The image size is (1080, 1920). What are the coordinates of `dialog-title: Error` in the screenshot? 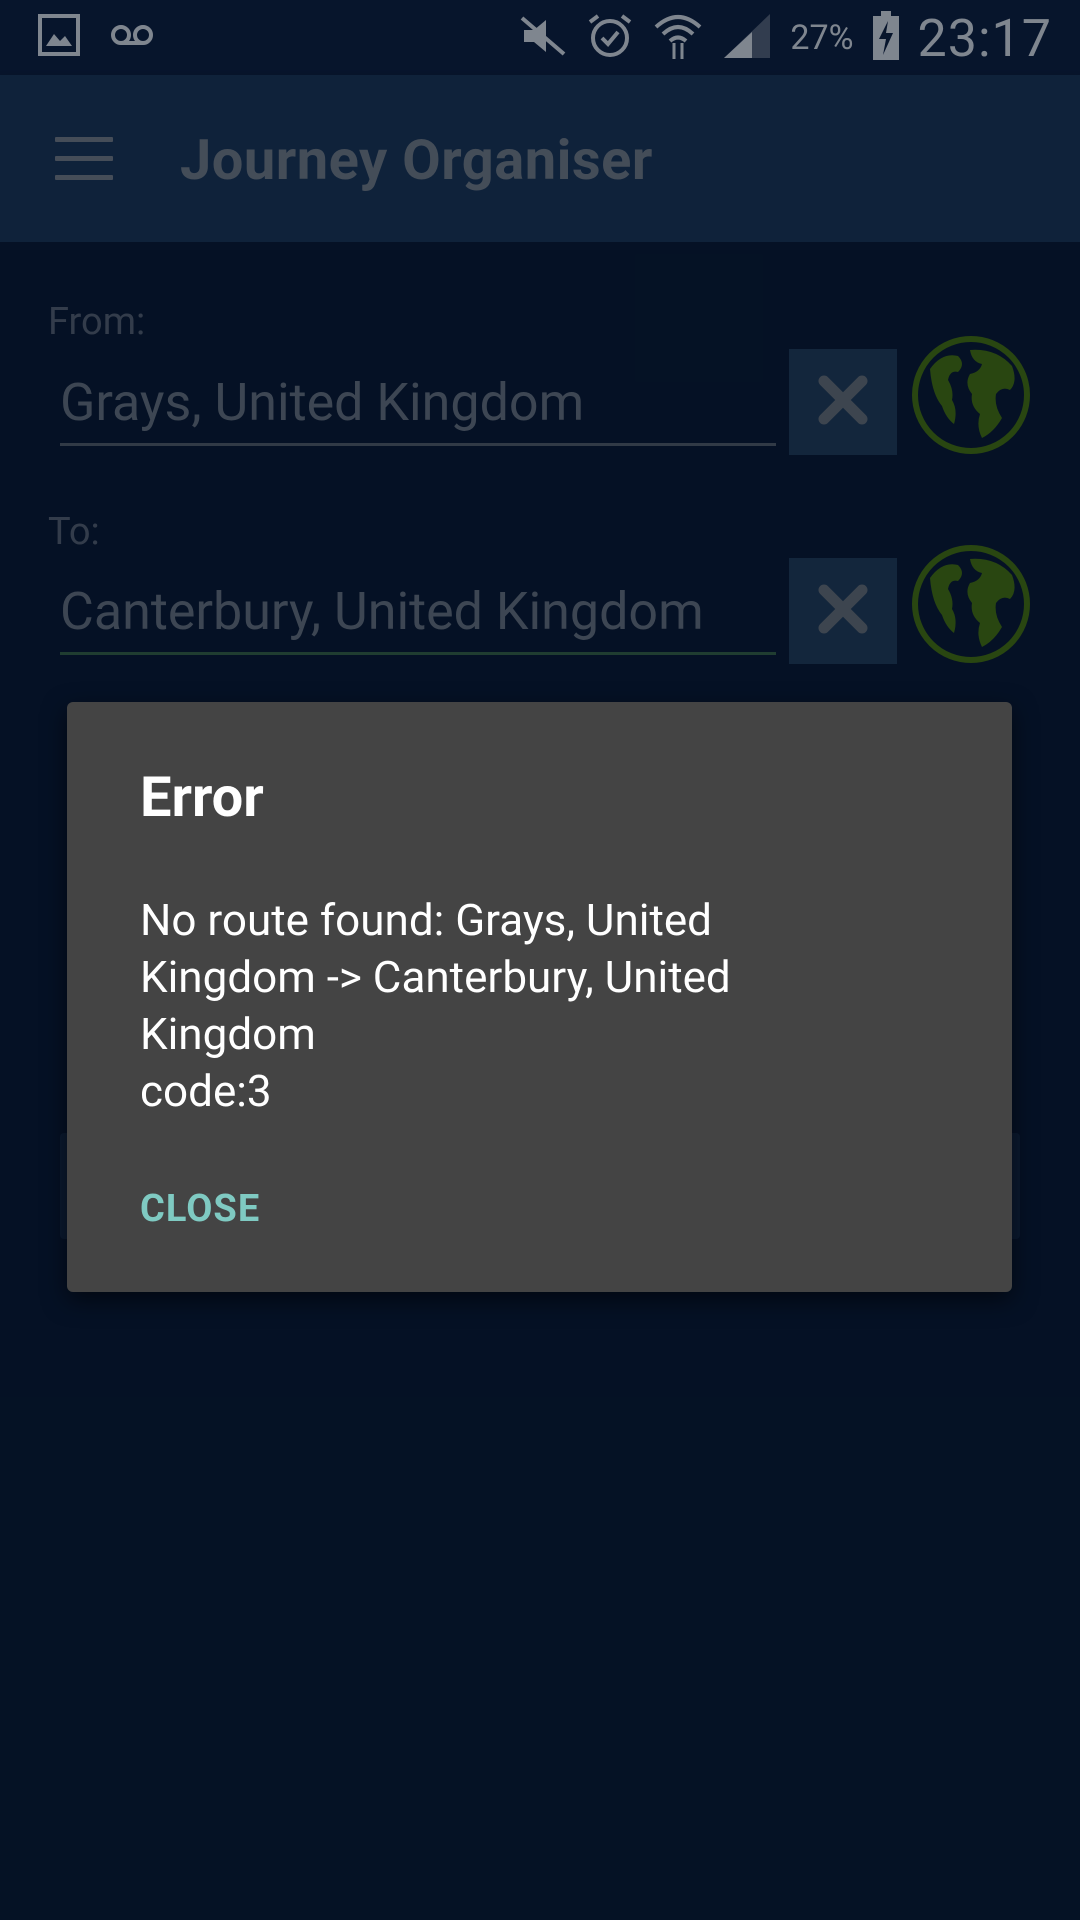 It's located at (202, 797).